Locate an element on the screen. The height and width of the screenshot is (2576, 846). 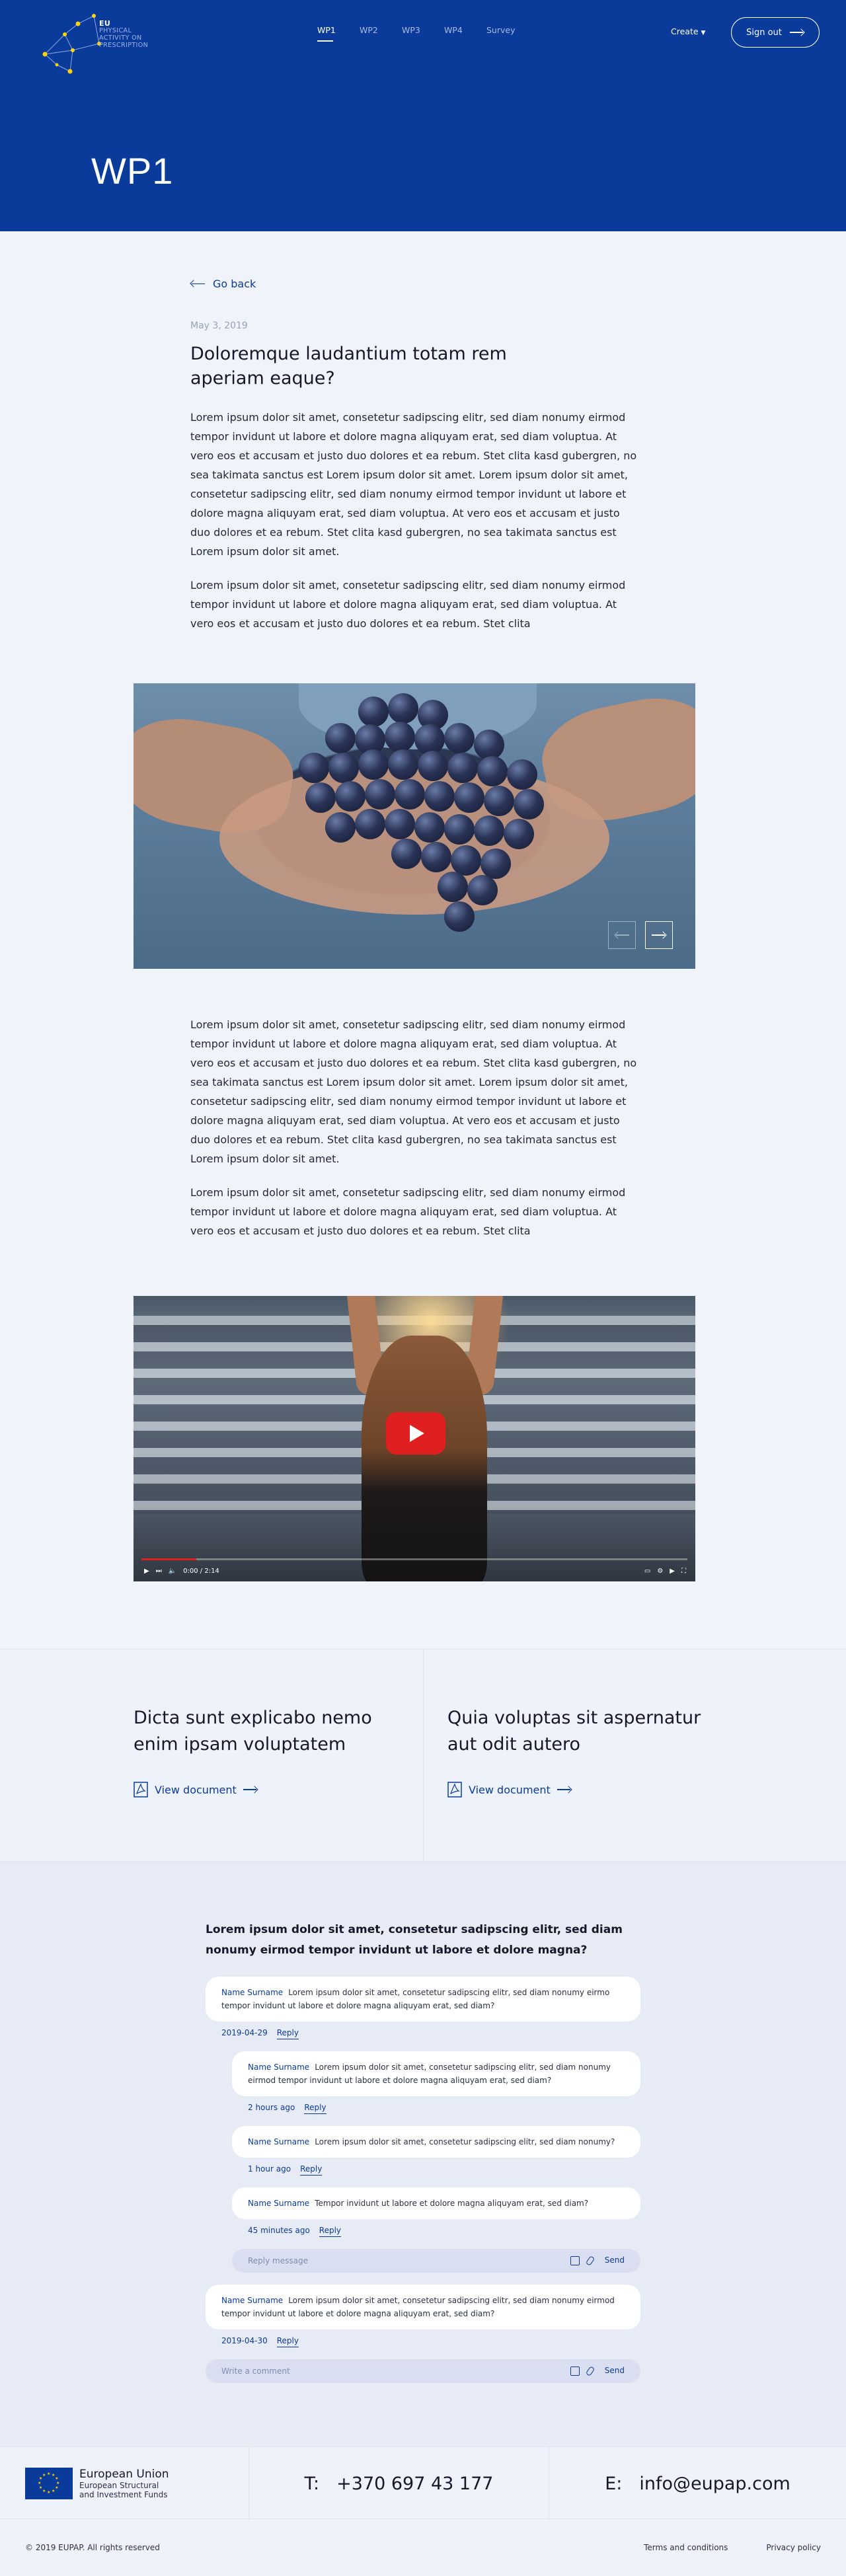
captions-icon: ▭ is located at coordinates (647, 1572).